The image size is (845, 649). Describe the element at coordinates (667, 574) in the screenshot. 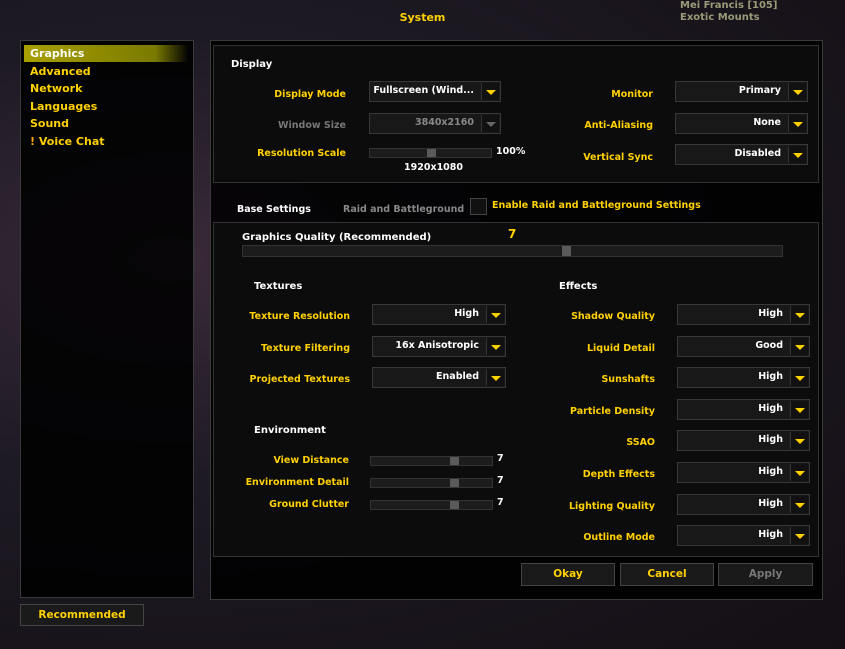

I see `cancel-button: Cancel` at that location.